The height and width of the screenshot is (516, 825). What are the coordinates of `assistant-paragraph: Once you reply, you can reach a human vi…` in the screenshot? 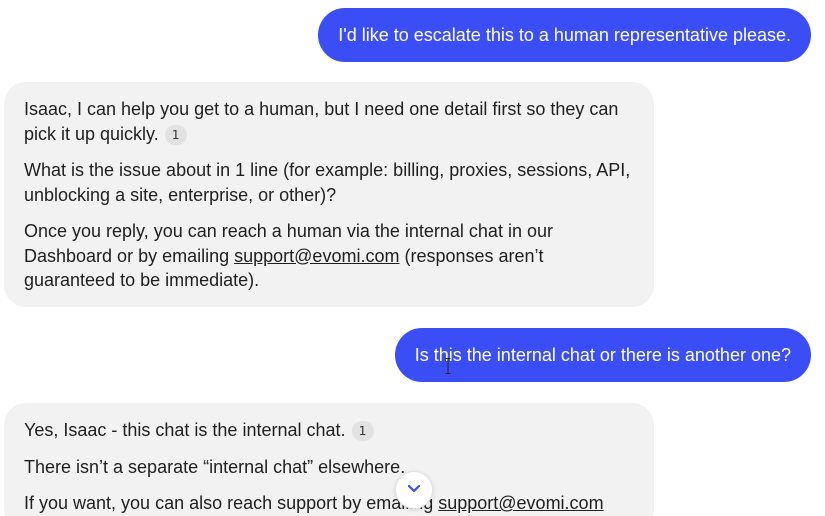 It's located at (329, 256).